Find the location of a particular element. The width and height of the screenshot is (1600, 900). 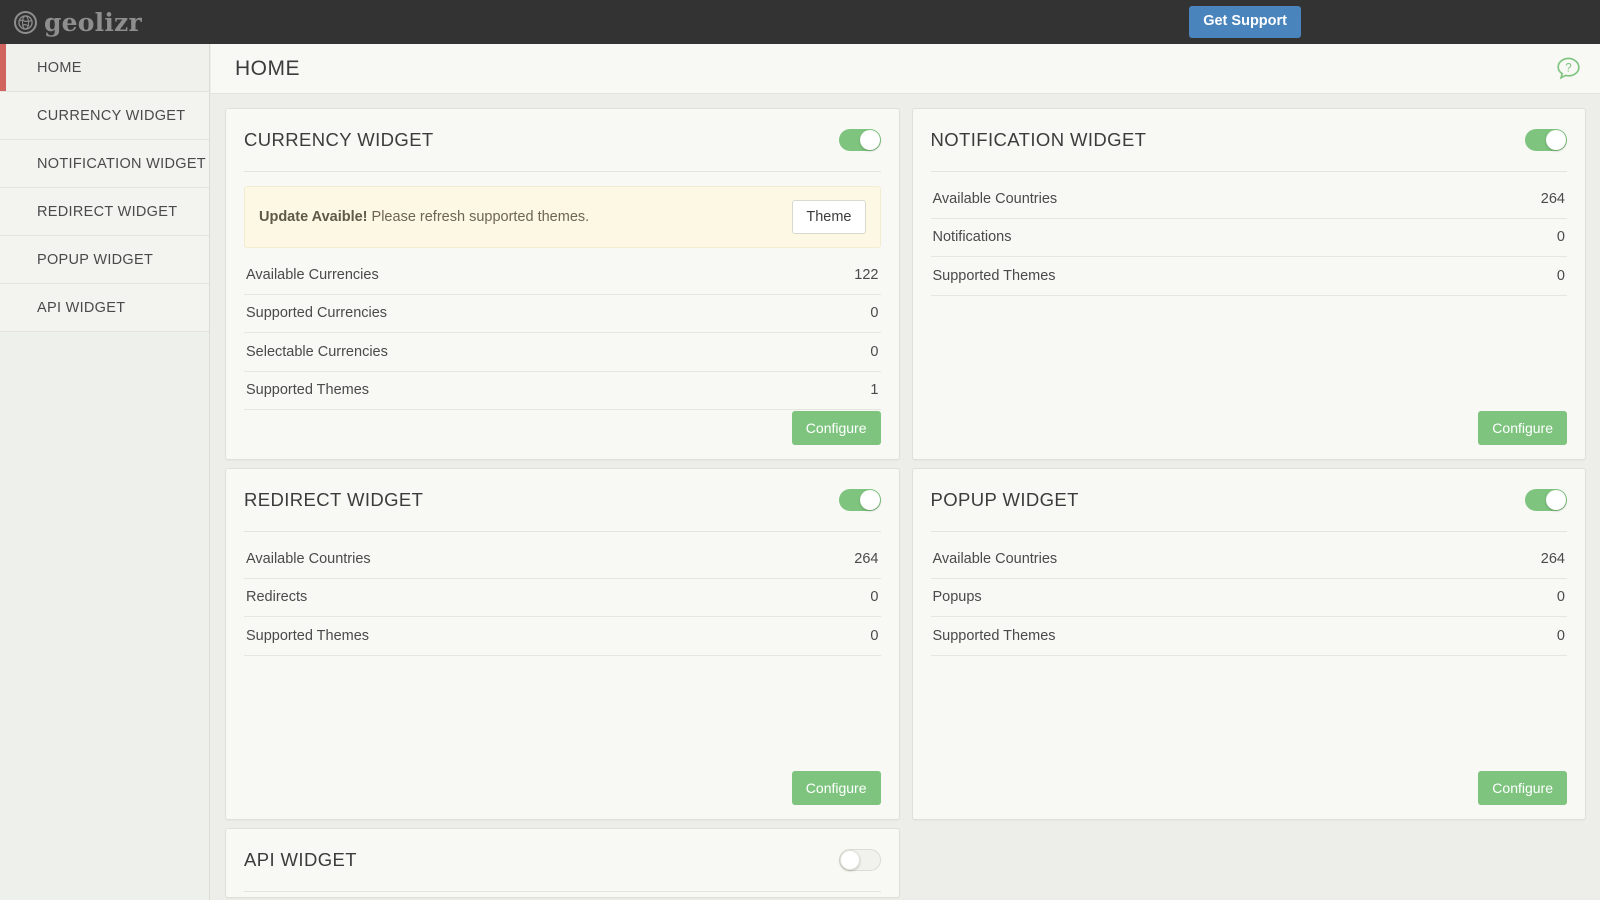

sidebar-item-currency-widget: CURRENCY WIDGET is located at coordinates (104, 116).